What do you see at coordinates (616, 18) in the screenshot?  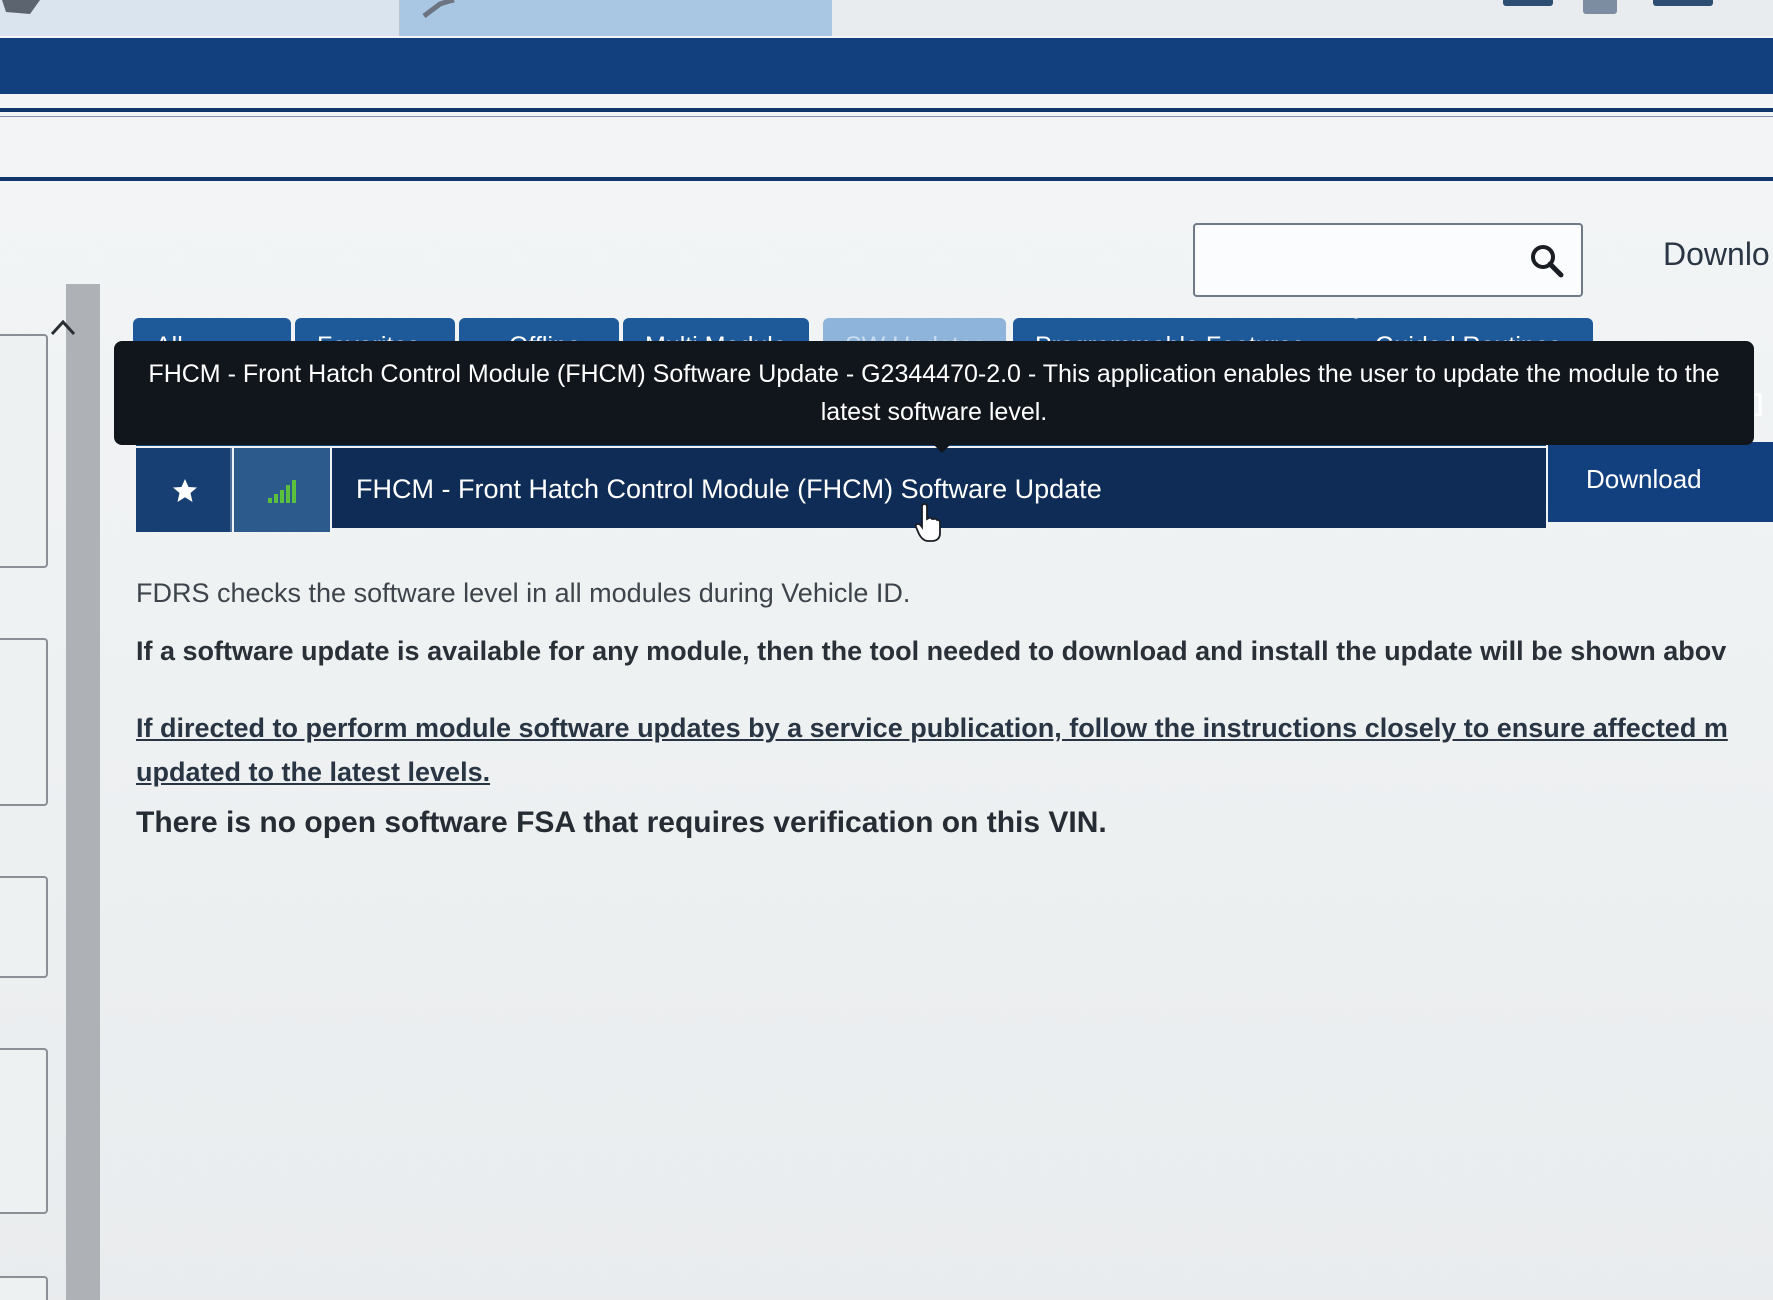 I see `app-tab-active` at bounding box center [616, 18].